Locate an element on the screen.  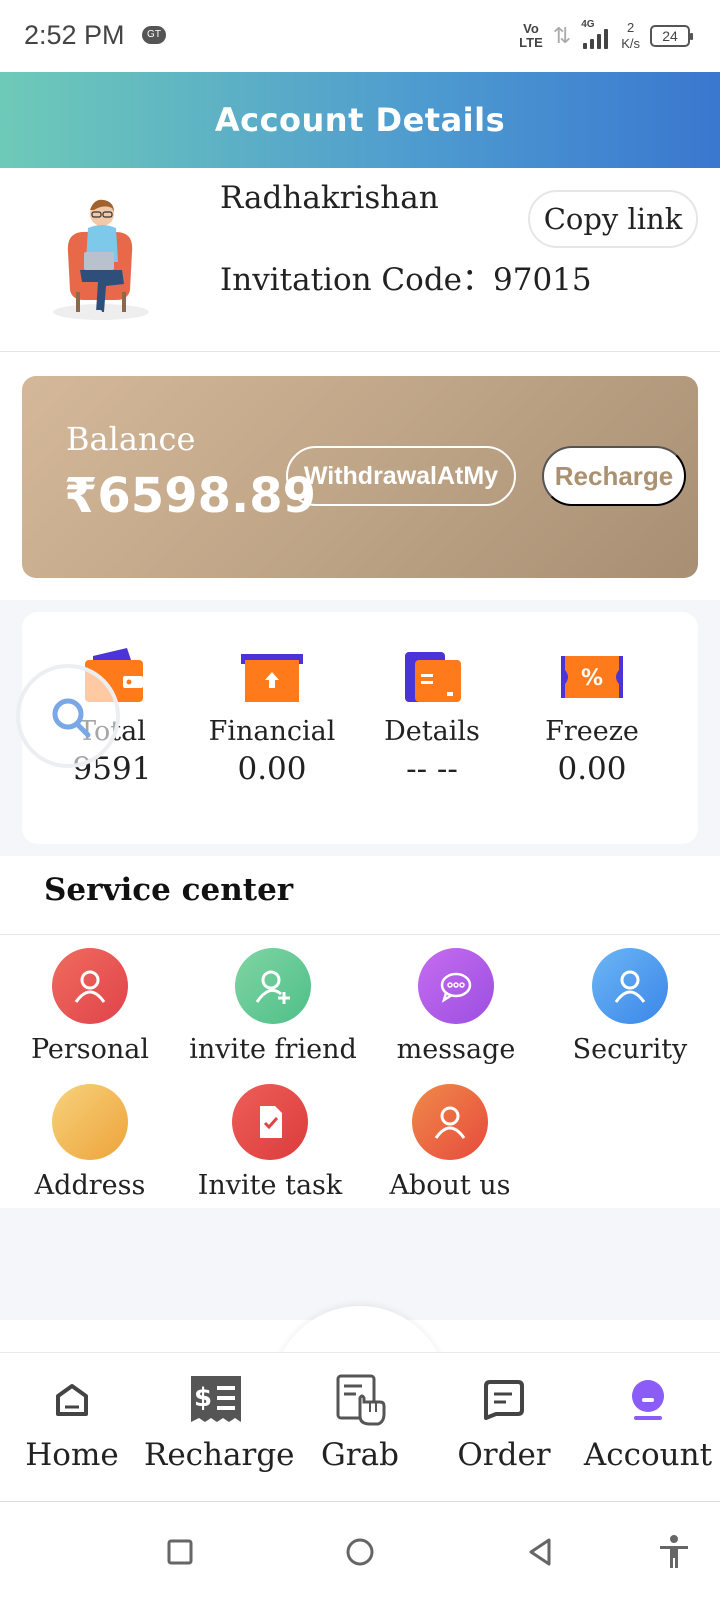
data-arrows-icon: ⇅ is located at coordinates (562, 35).